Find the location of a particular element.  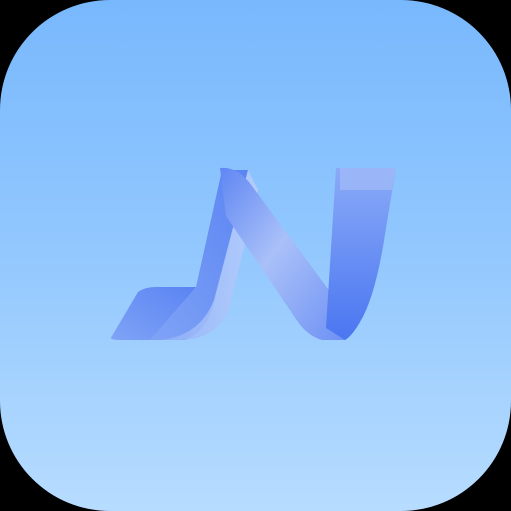

logo-right-stroke is located at coordinates (361, 254).